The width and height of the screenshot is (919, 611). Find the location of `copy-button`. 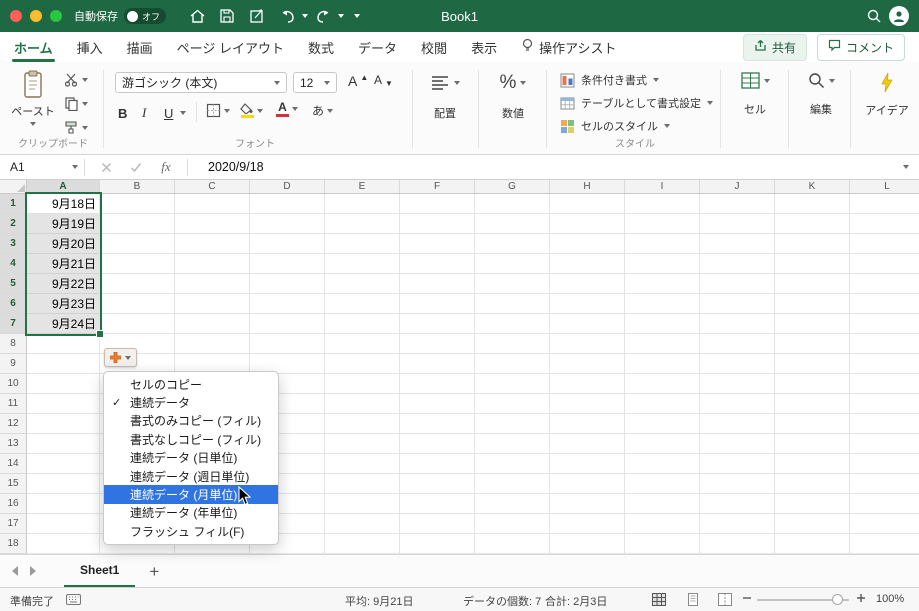

copy-button is located at coordinates (76, 103).